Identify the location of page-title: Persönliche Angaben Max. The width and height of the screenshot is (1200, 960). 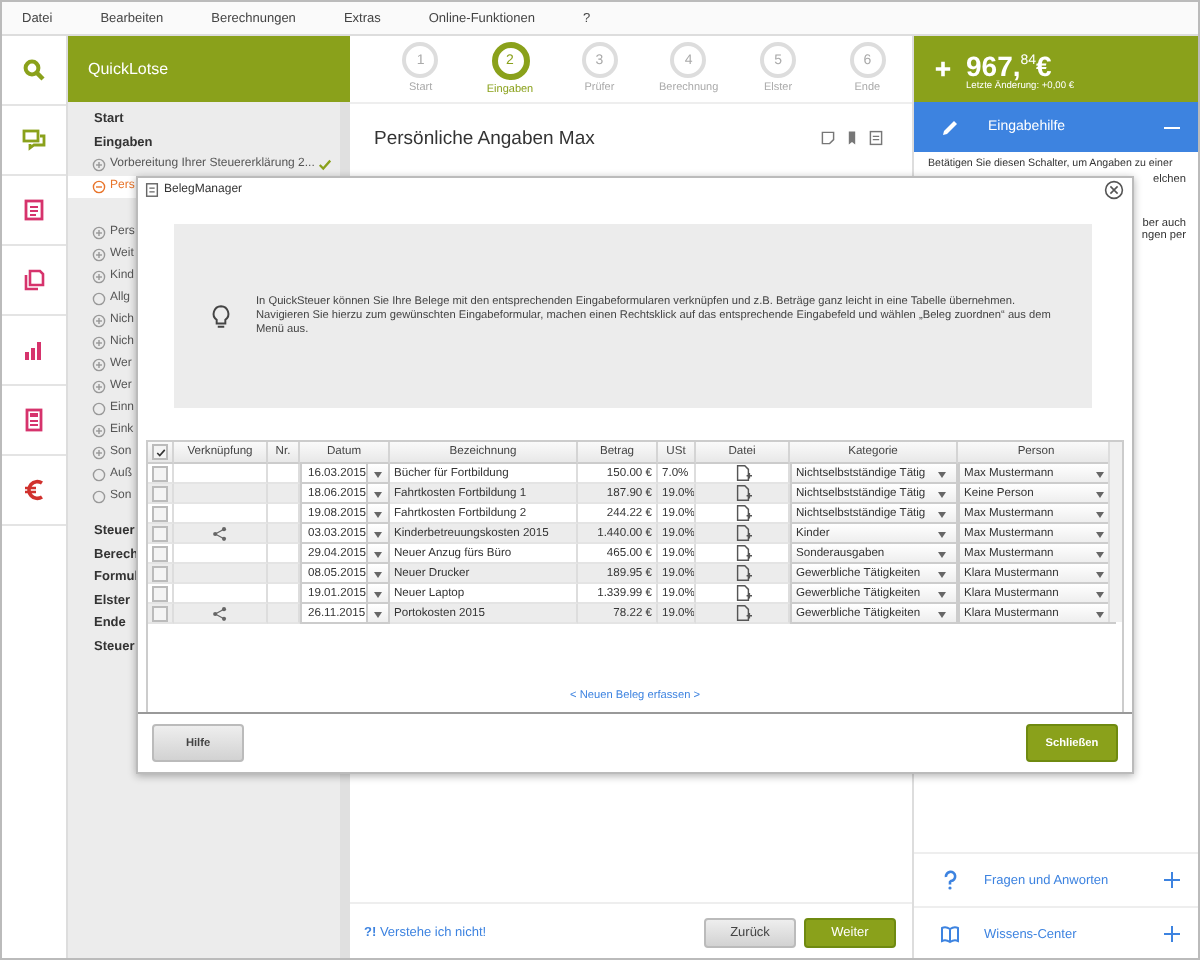
(484, 138).